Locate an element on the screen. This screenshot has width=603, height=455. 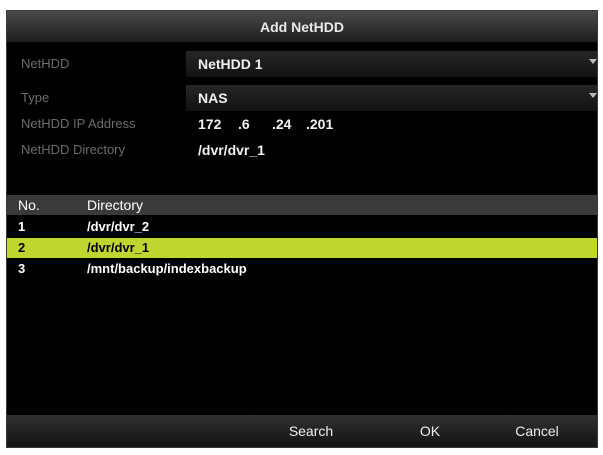
ip-octet-1: 172 is located at coordinates (218, 124).